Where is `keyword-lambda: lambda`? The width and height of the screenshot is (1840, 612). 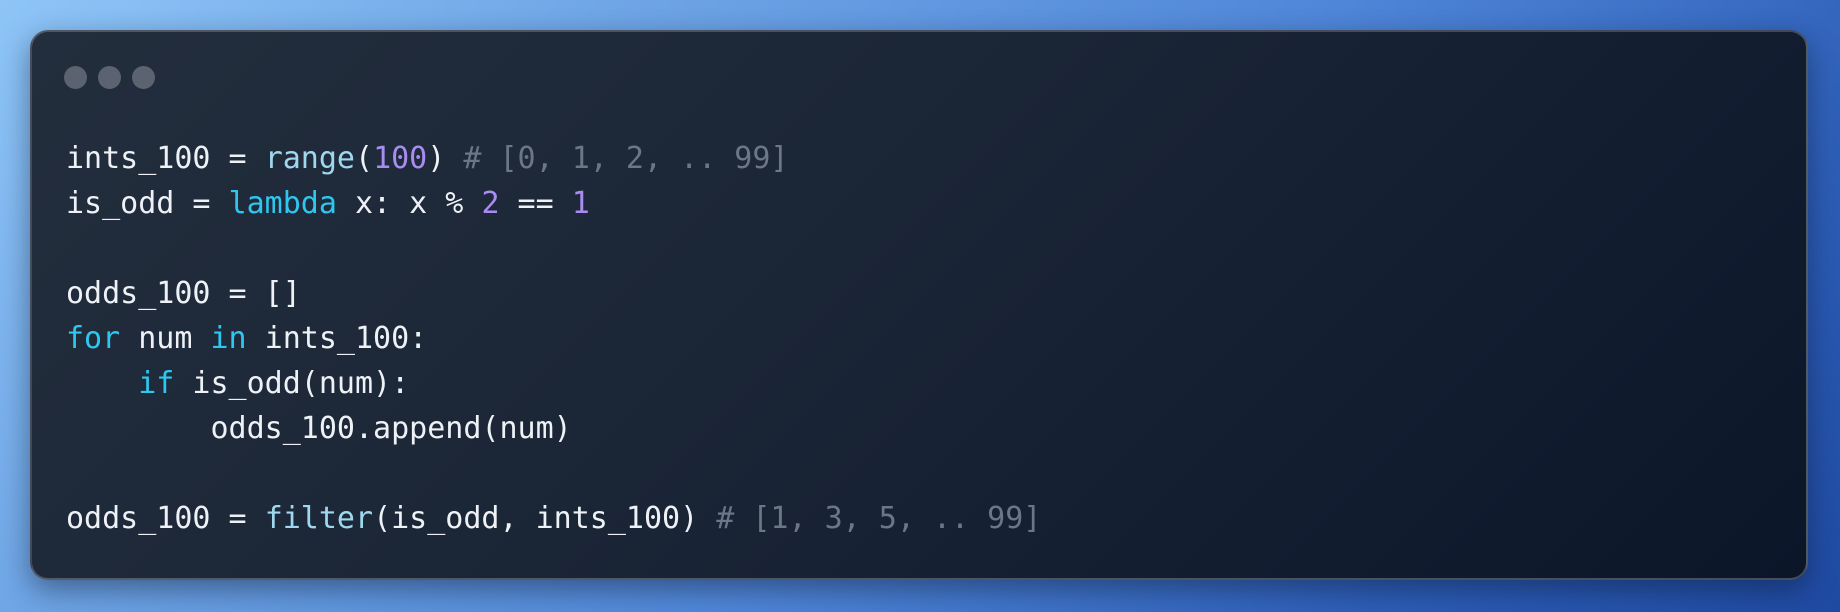
keyword-lambda: lambda is located at coordinates (282, 203).